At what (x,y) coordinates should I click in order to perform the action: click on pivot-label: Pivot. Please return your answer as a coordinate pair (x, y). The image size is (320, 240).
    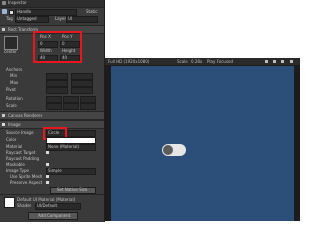
    Looking at the image, I should click on (11, 89).